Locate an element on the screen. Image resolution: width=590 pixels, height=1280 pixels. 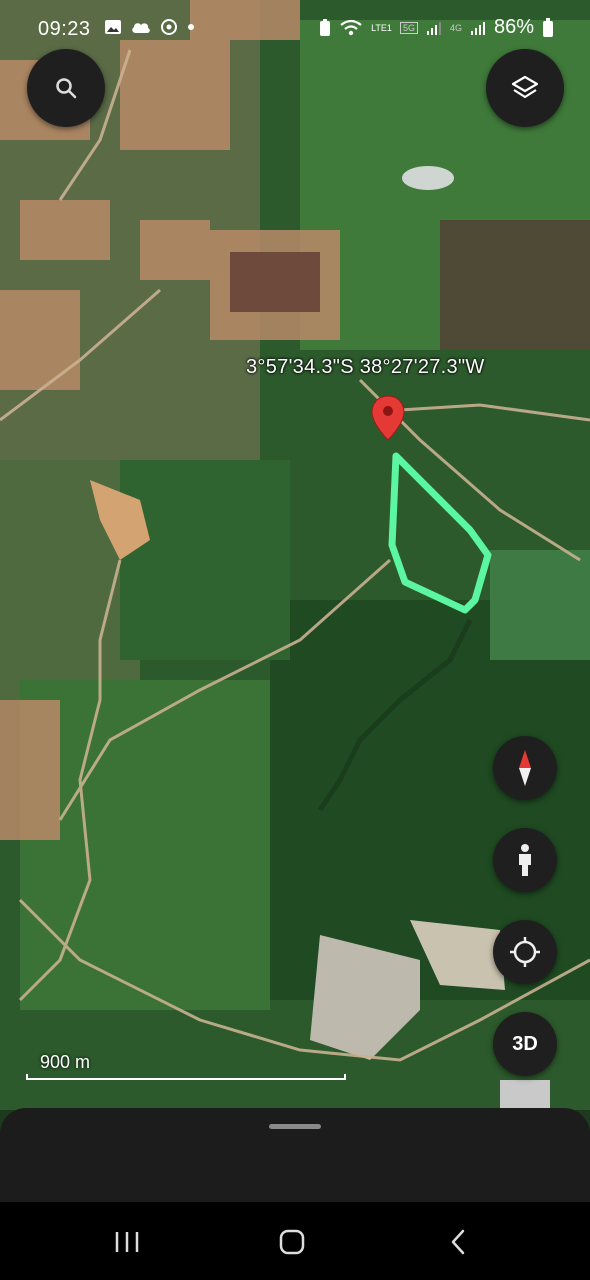
system-navigation-bar is located at coordinates (295, 1241).